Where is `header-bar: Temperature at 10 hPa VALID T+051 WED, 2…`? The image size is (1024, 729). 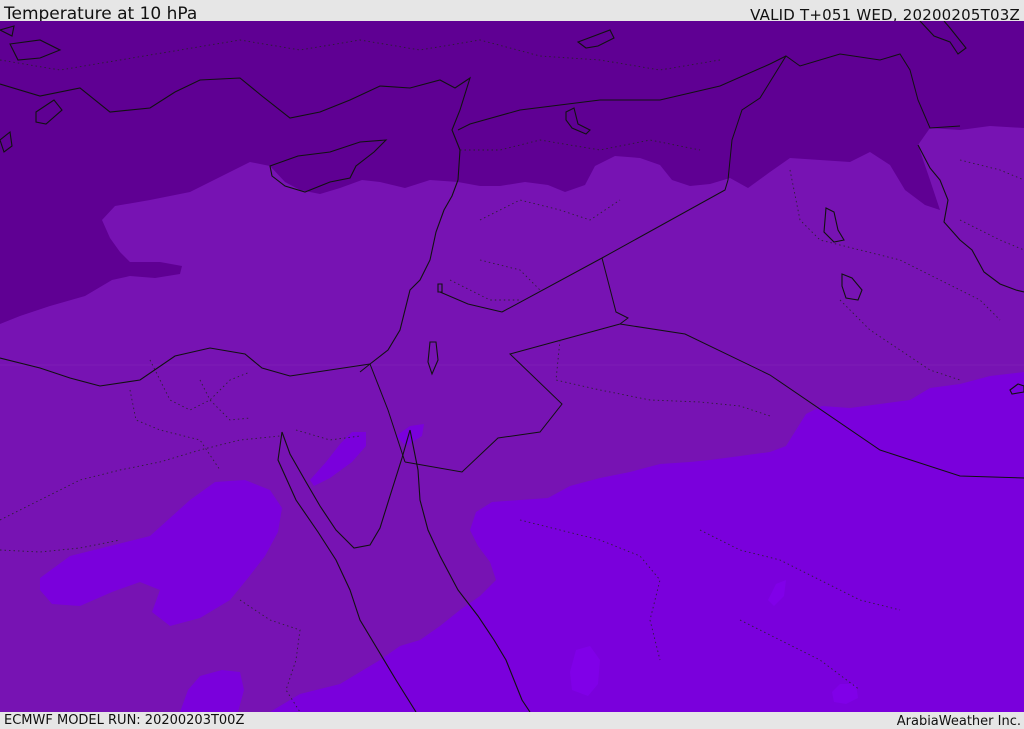
header-bar: Temperature at 10 hPa VALID T+051 WED, 2… is located at coordinates (512, 12).